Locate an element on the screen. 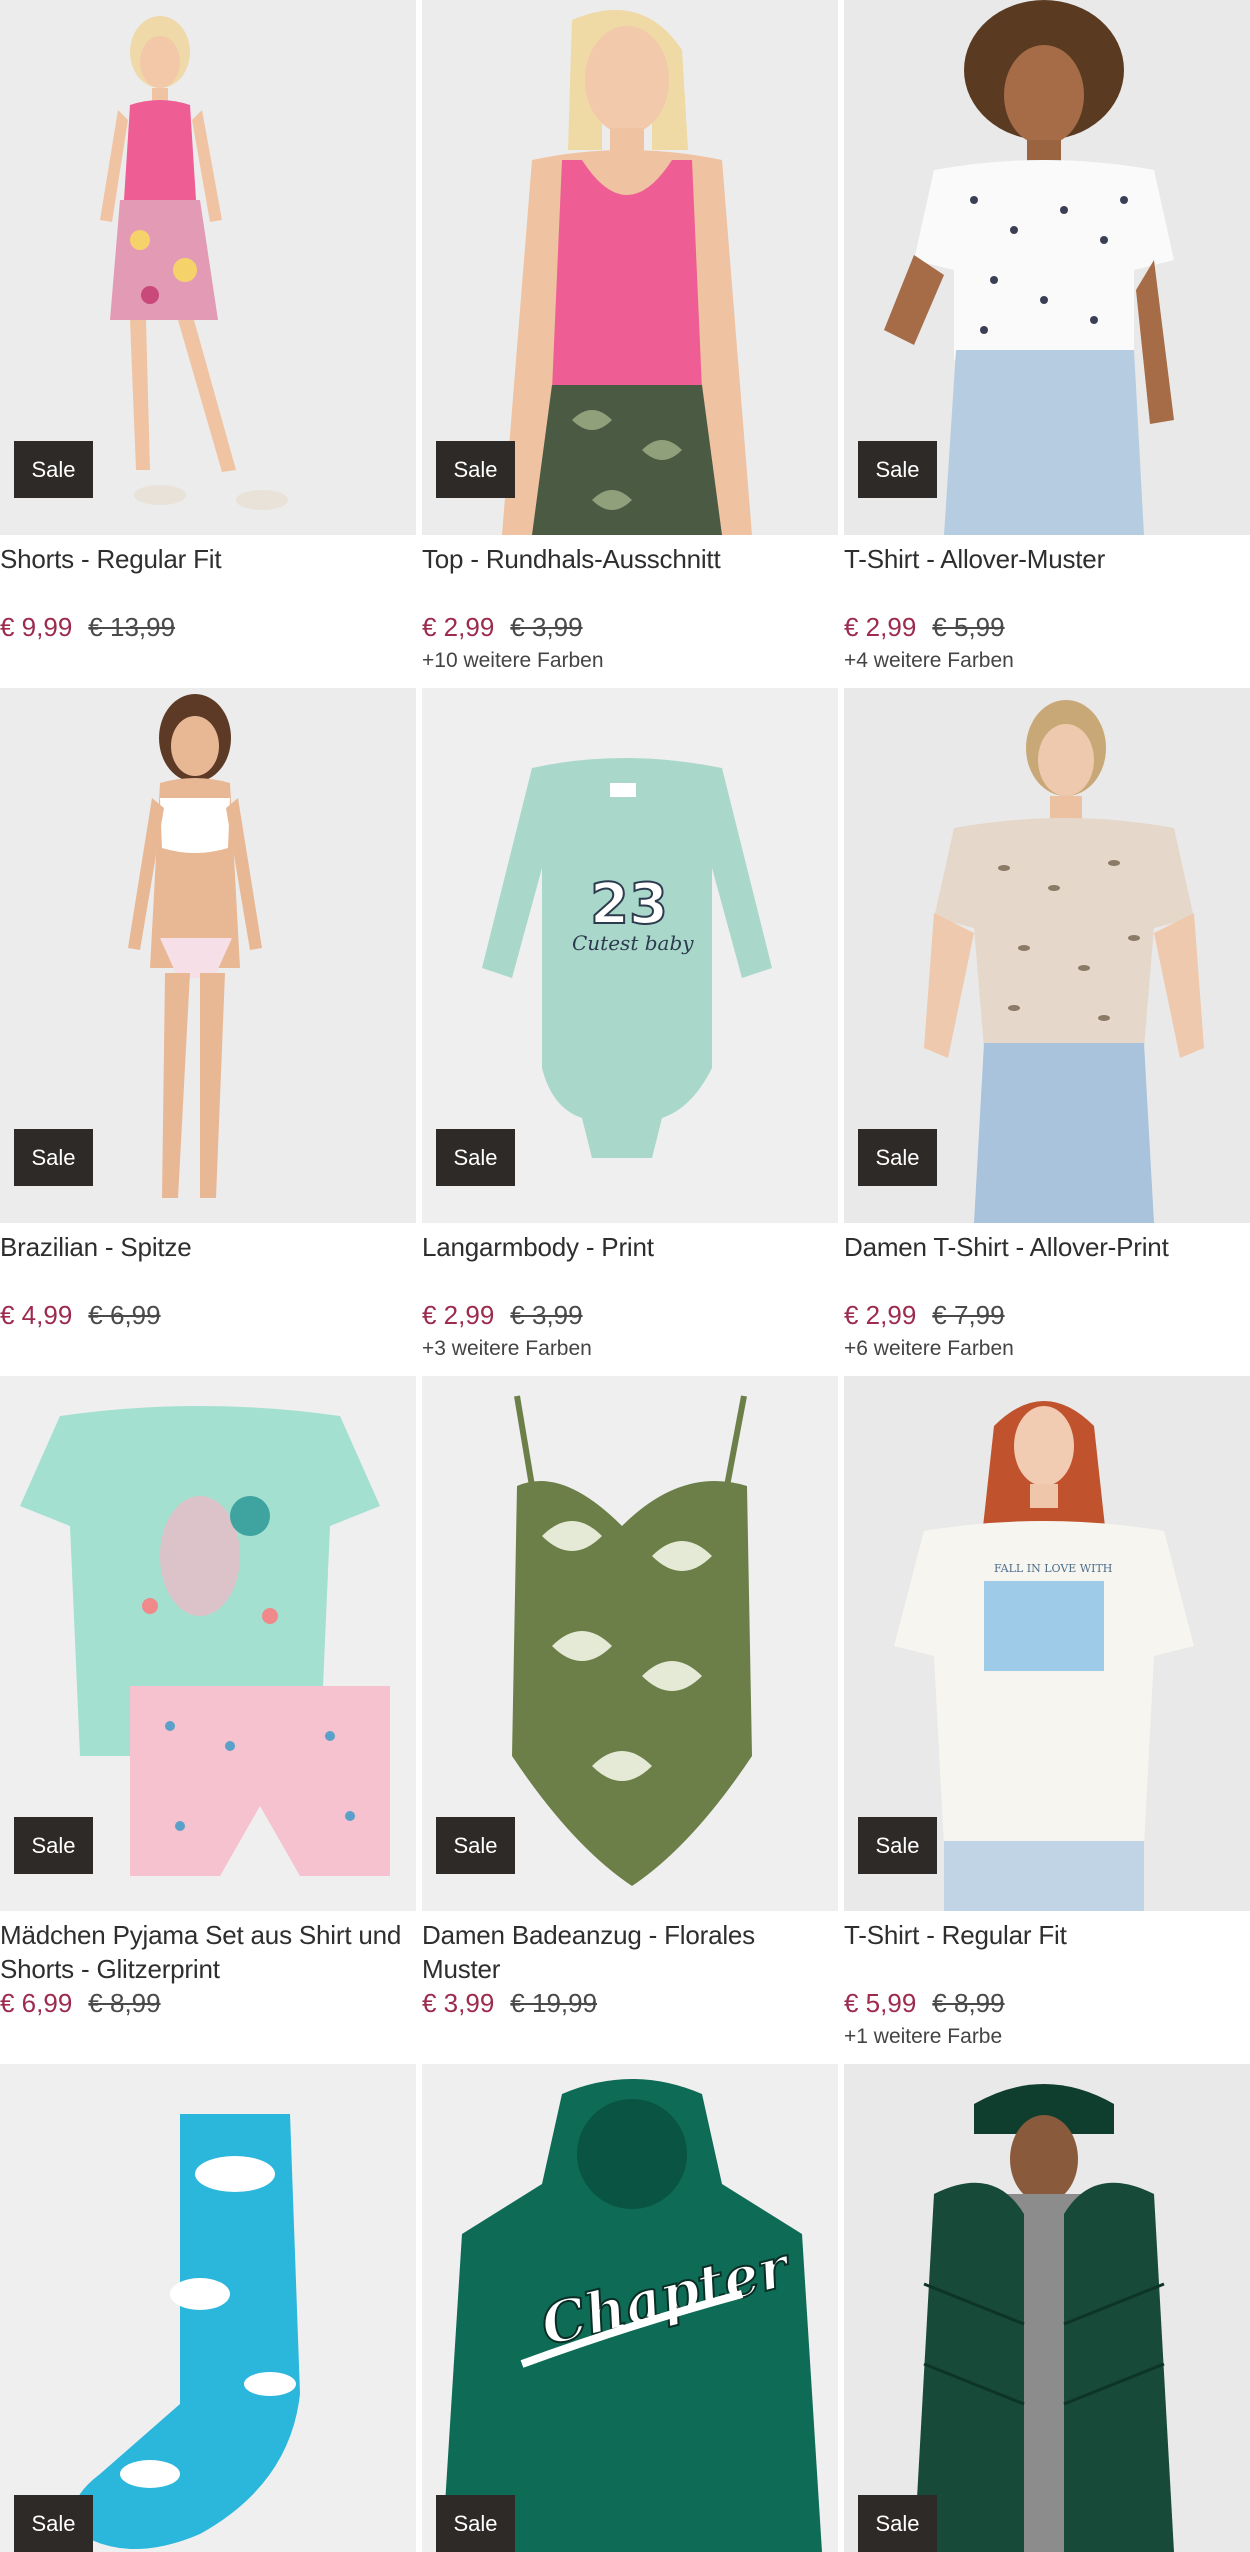 The width and height of the screenshot is (1250, 2552). sale-price: € 6,99 is located at coordinates (36, 2003).